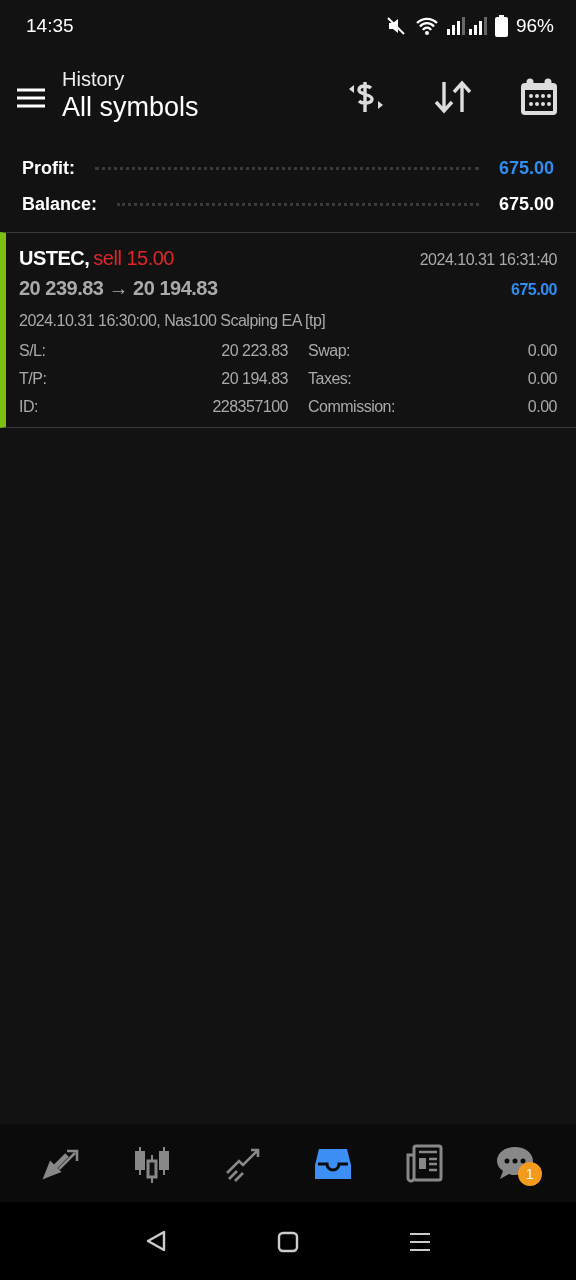  Describe the element at coordinates (488, 260) in the screenshot. I see `deal-time: 2024.10.31 16:31:40` at that location.